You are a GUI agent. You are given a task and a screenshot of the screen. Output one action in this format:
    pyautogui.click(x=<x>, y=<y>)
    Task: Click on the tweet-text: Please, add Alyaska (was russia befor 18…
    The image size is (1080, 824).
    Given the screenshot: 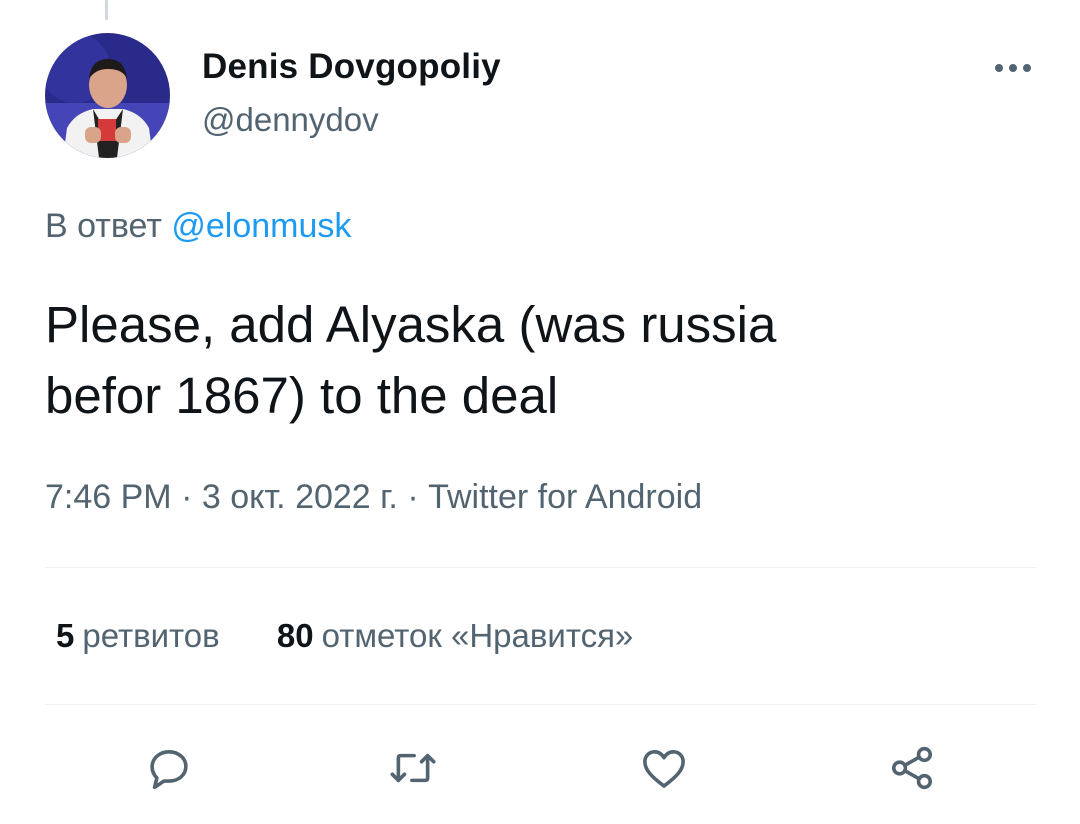 What is the action you would take?
    pyautogui.click(x=411, y=360)
    